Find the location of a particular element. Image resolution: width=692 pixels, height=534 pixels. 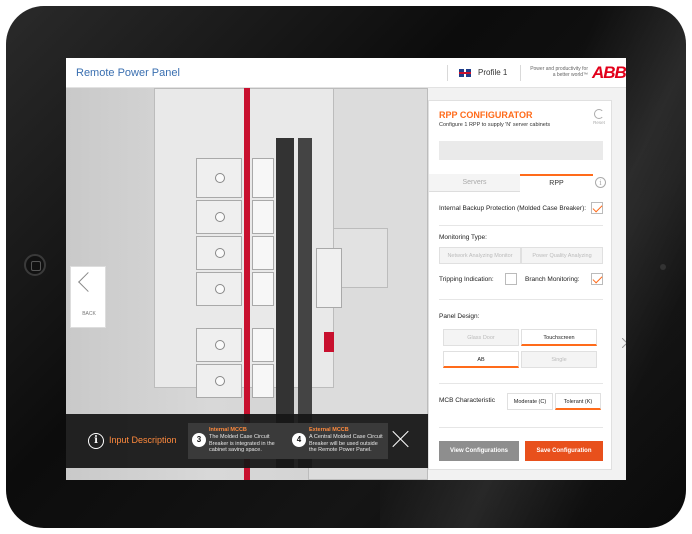

configuration-summary-field is located at coordinates (521, 150).